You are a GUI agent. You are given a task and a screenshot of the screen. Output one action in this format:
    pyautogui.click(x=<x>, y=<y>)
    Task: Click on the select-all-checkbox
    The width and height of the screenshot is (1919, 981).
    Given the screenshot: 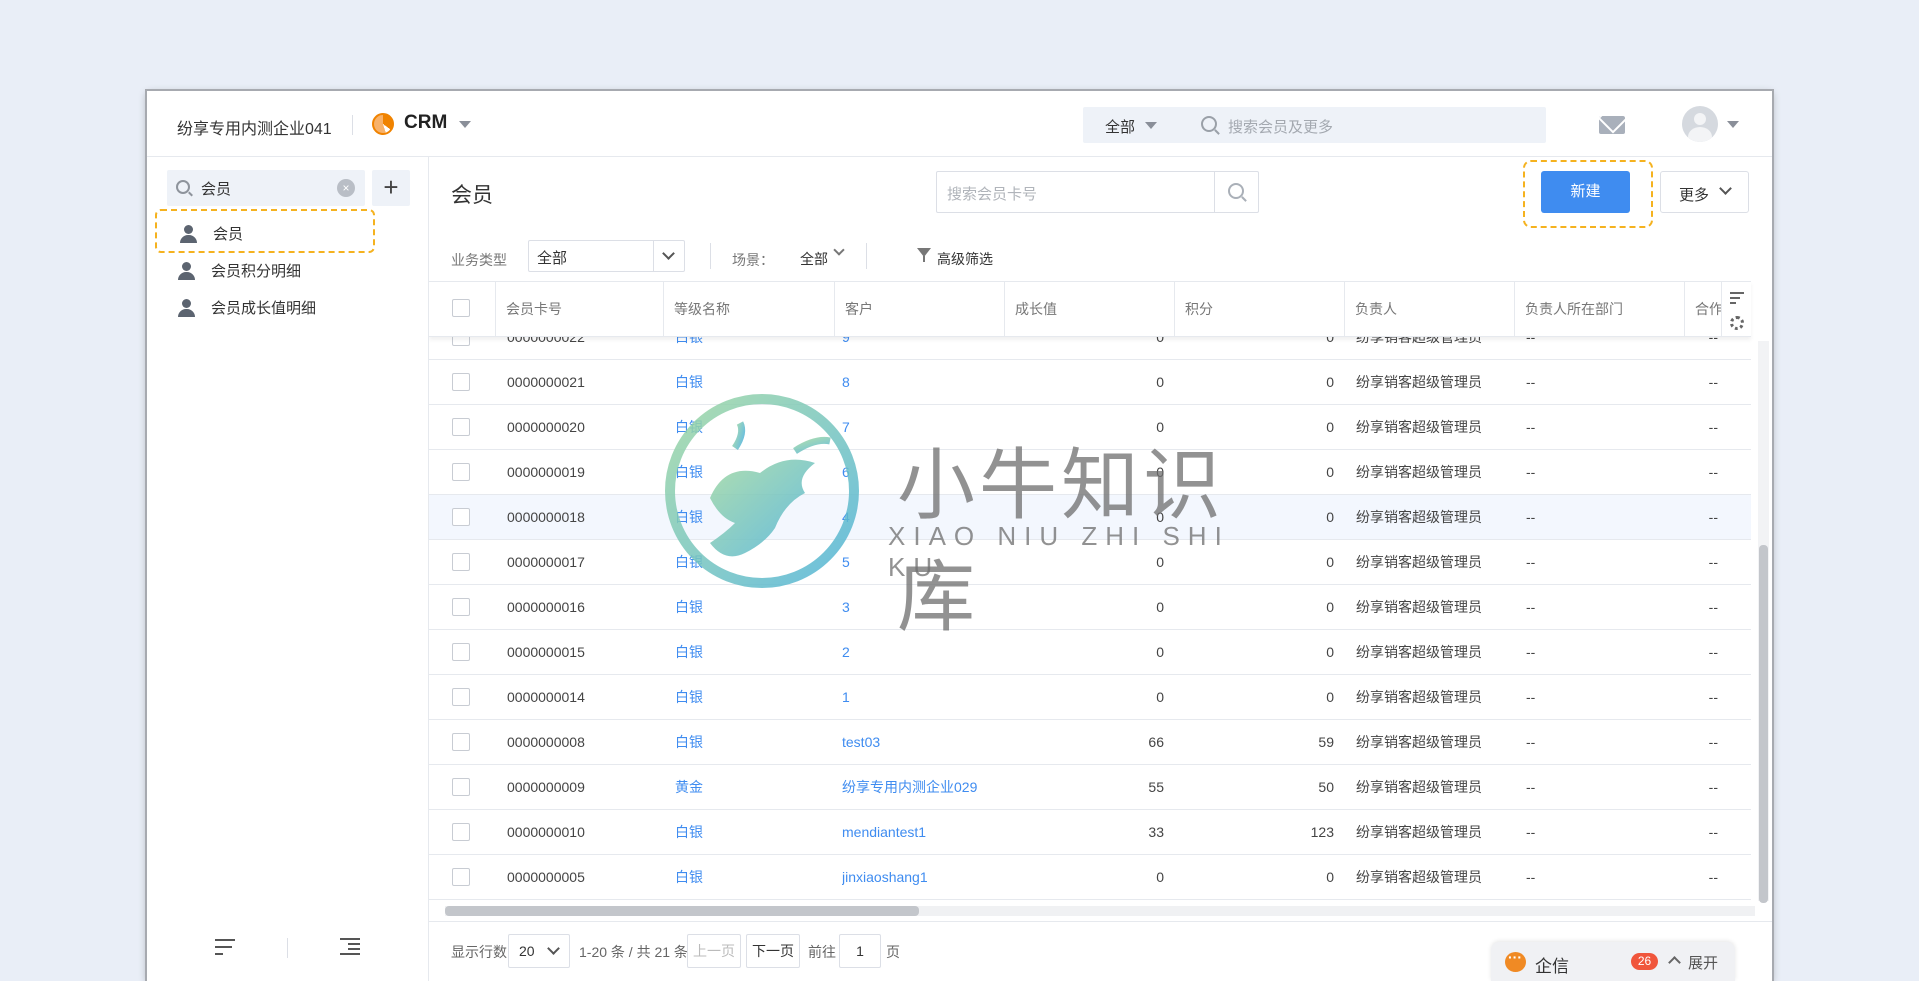 What is the action you would take?
    pyautogui.click(x=461, y=308)
    